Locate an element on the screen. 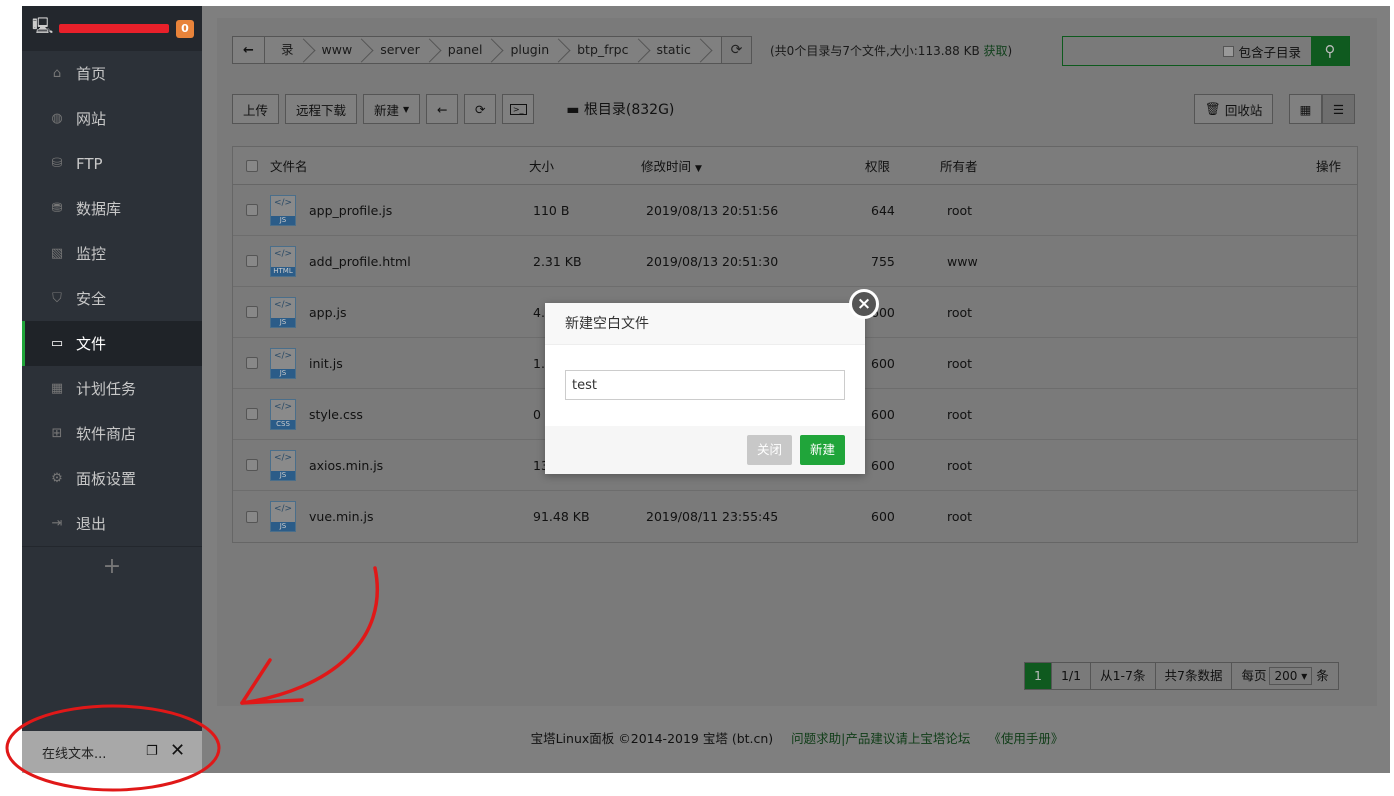  breadcrumb-item: plugin is located at coordinates (527, 50).